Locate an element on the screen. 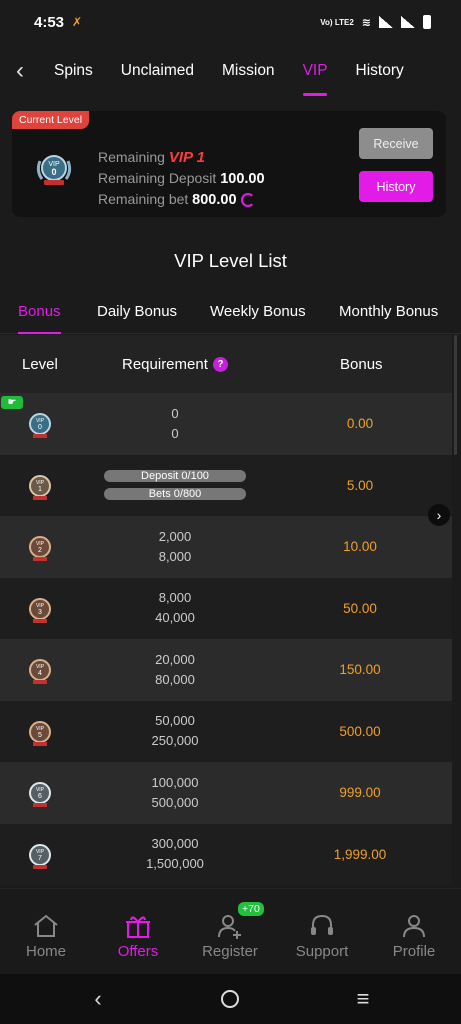 The height and width of the screenshot is (1024, 461). signal-icon is located at coordinates (386, 22).